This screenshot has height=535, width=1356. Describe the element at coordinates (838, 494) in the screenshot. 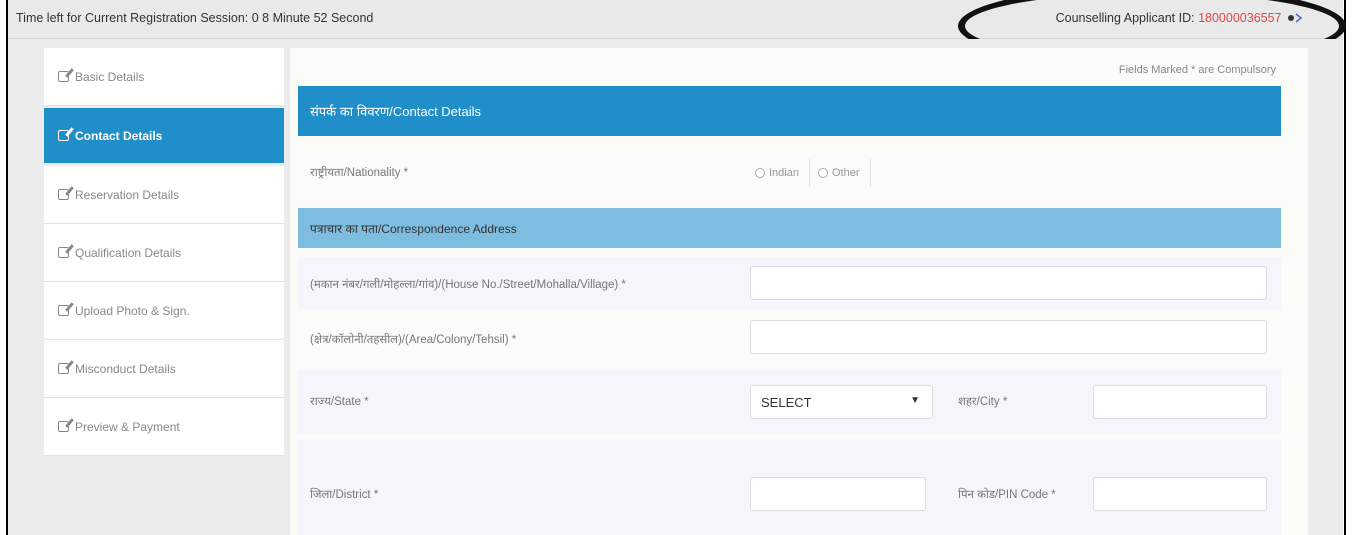

I see `district-input` at that location.